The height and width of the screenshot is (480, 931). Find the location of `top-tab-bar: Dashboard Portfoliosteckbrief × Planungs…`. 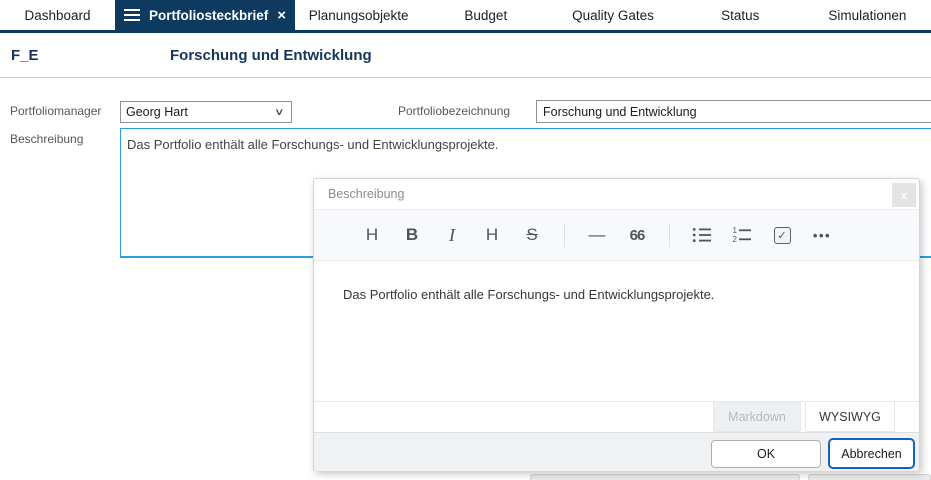

top-tab-bar: Dashboard Portfoliosteckbrief × Planungs… is located at coordinates (465, 15).